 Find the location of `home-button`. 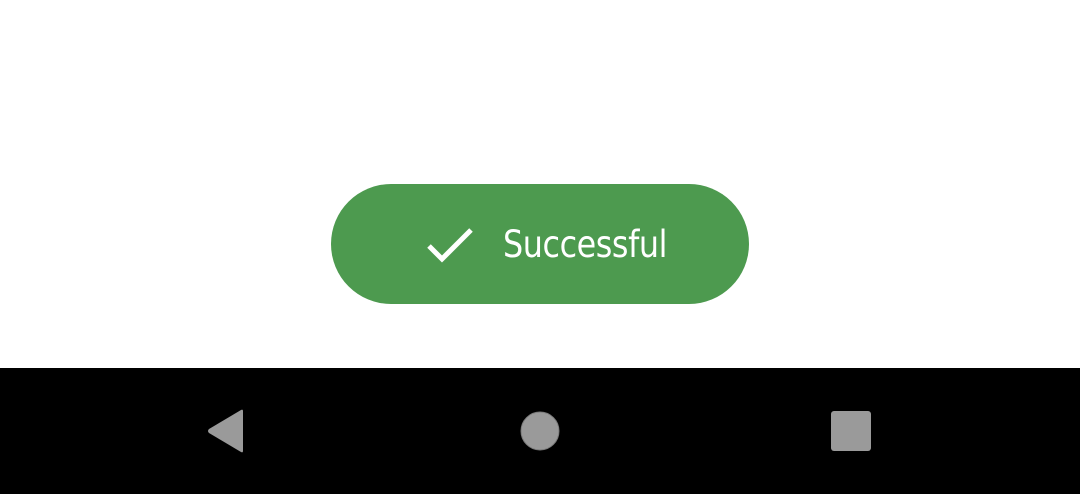

home-button is located at coordinates (540, 431).